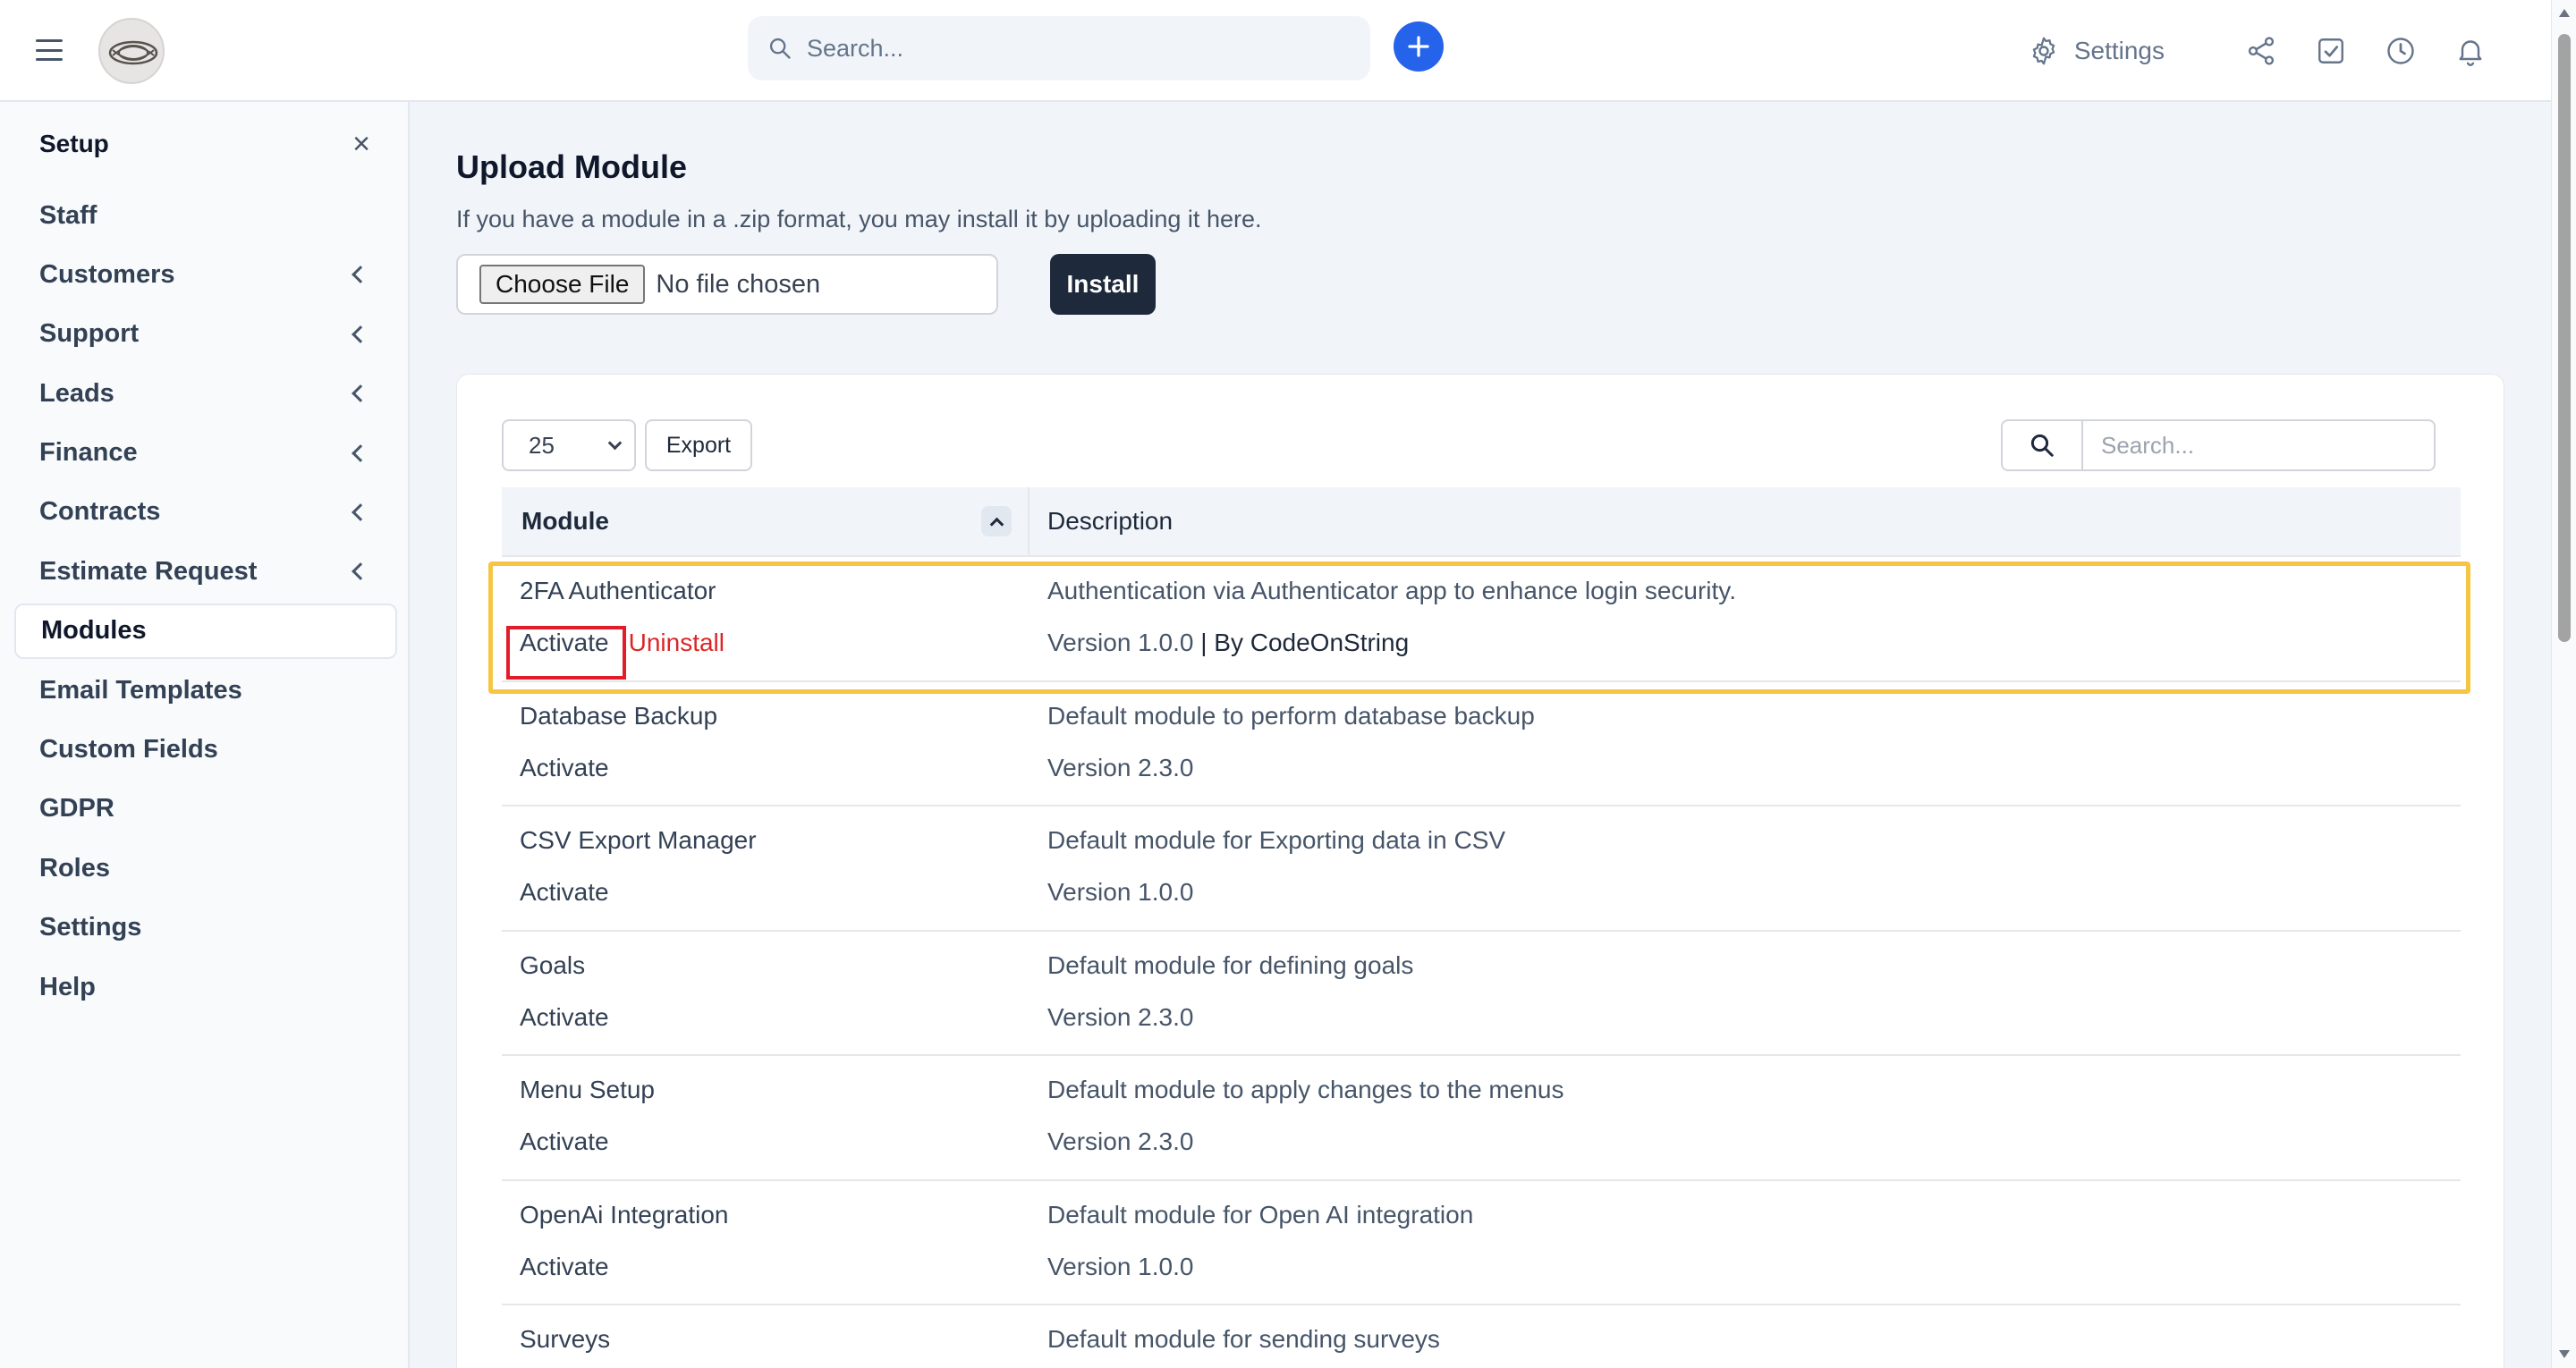  Describe the element at coordinates (698, 445) in the screenshot. I see `export-button: Export` at that location.